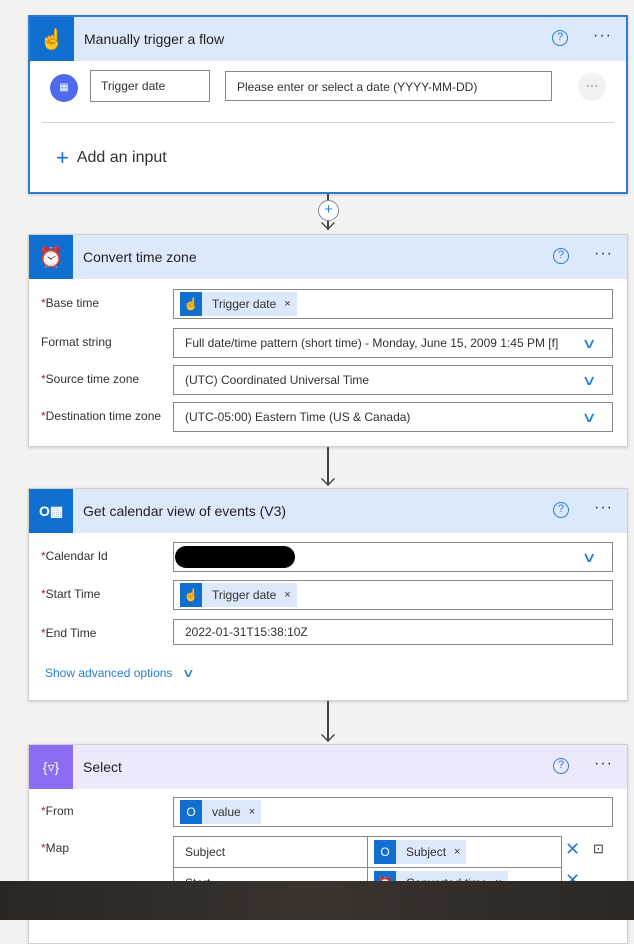  I want to click on end-time-row: *End Time 2022-01-31T15:38:10Z, so click(328, 632).